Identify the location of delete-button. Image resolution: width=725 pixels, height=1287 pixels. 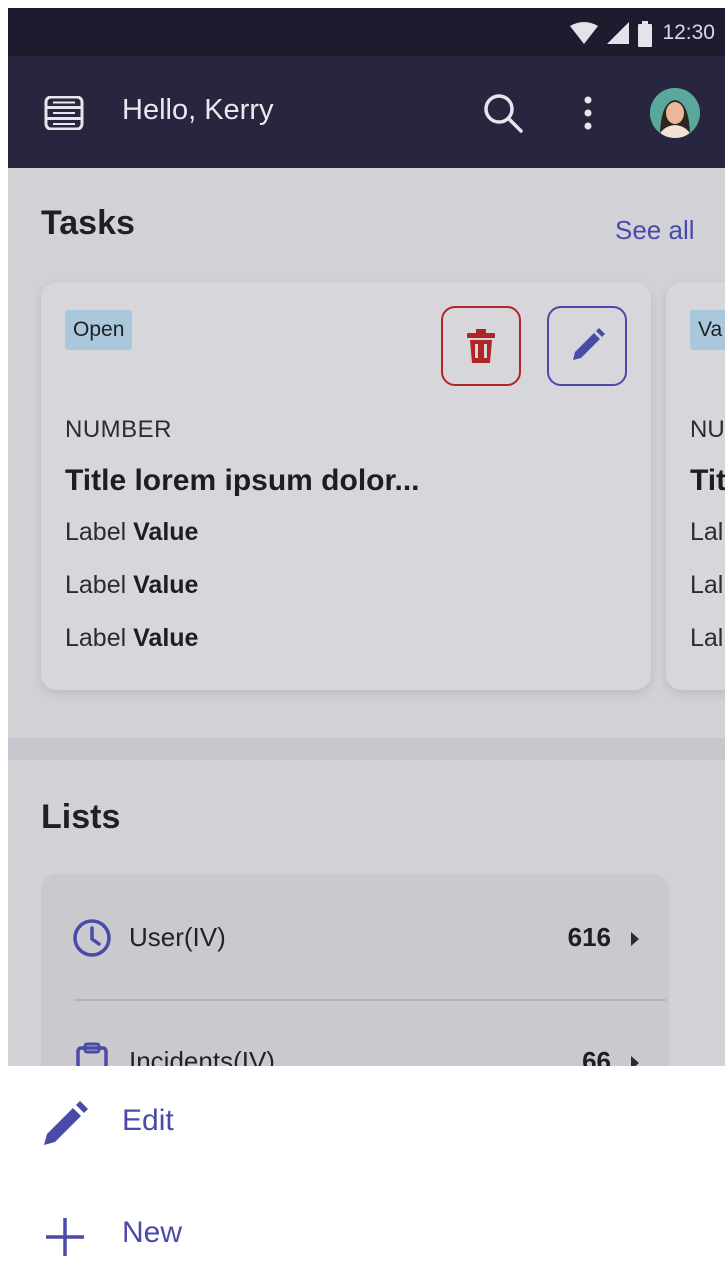
(481, 346).